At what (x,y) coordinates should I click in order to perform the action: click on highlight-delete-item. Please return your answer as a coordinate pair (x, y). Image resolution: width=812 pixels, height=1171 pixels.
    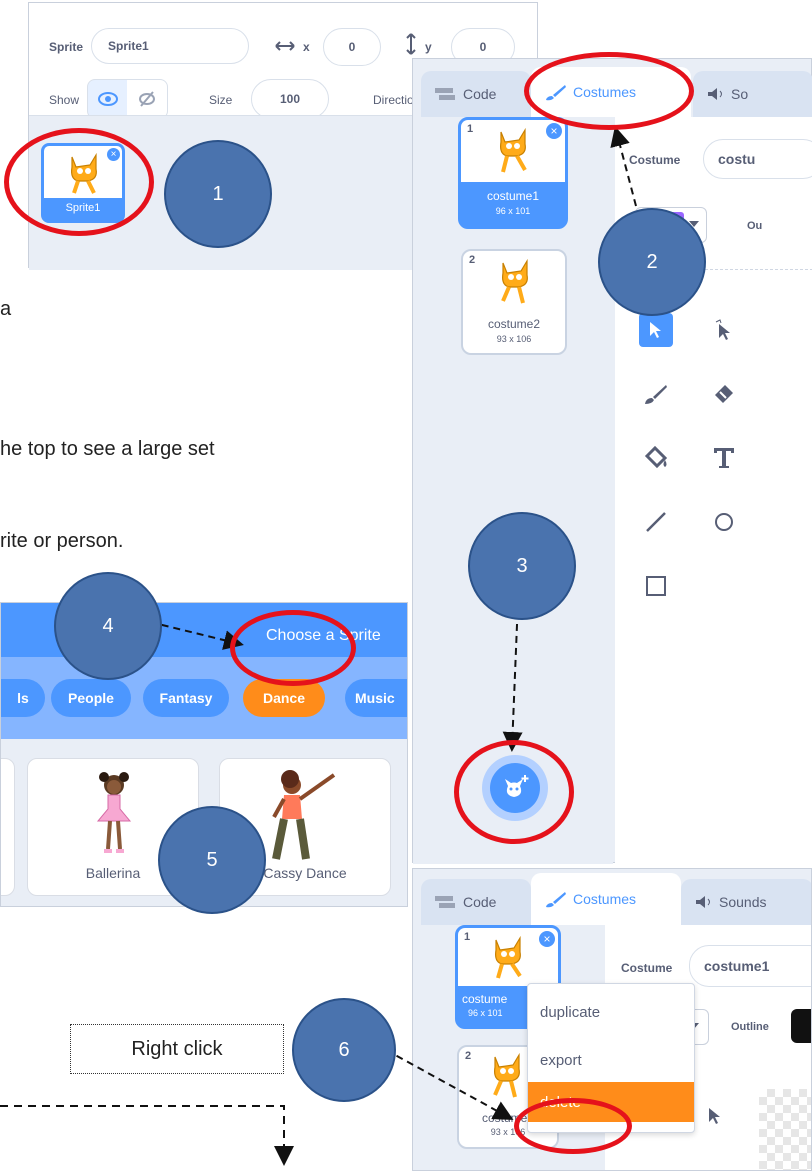
    Looking at the image, I should click on (573, 1126).